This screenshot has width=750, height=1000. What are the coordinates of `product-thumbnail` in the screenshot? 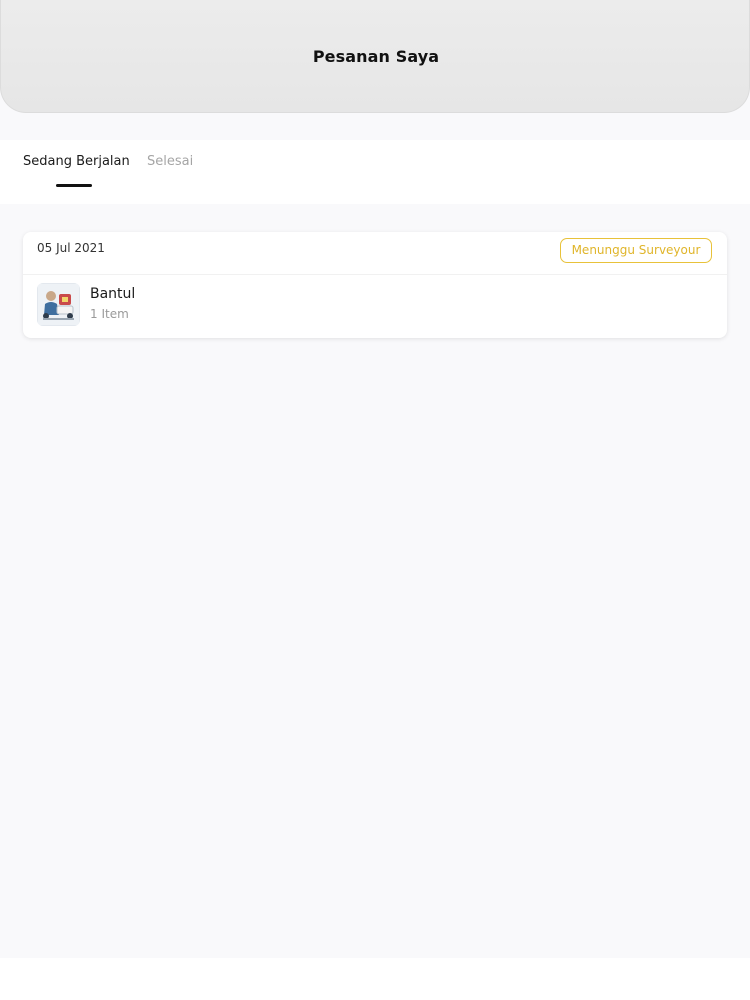 It's located at (58, 304).